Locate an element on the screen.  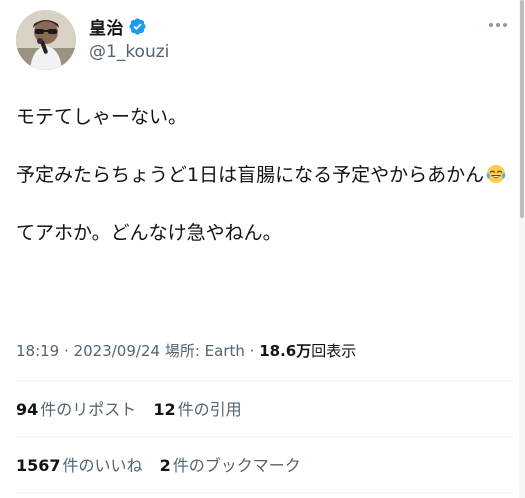
stats-row-shares: 94 件のリポスト 12 件の引用 is located at coordinates (135, 408).